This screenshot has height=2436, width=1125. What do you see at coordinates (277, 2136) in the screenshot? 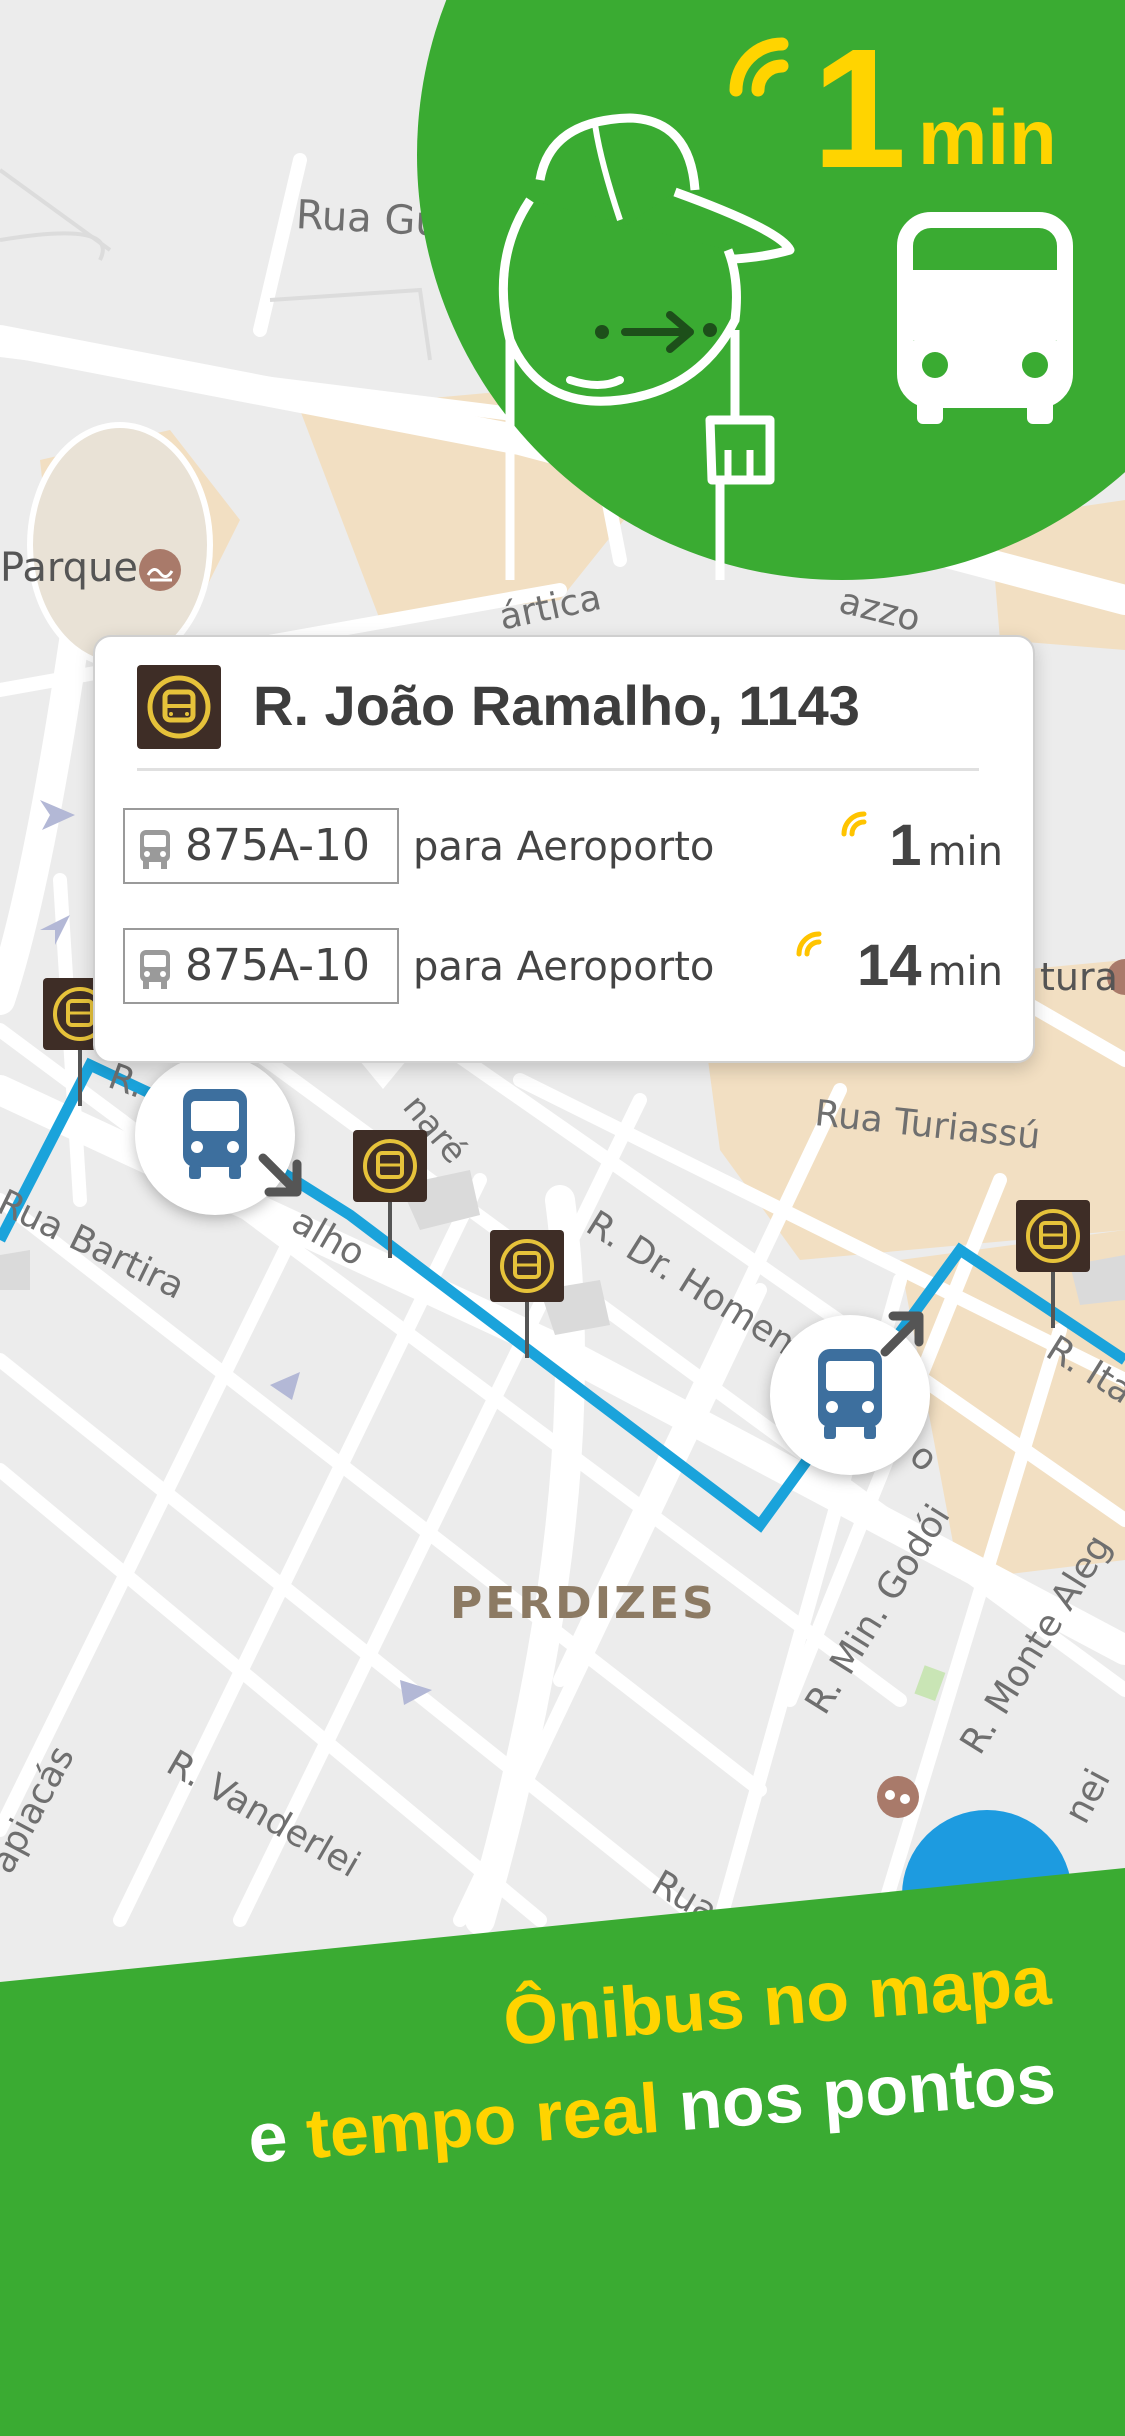
I see `tagline-part: e` at bounding box center [277, 2136].